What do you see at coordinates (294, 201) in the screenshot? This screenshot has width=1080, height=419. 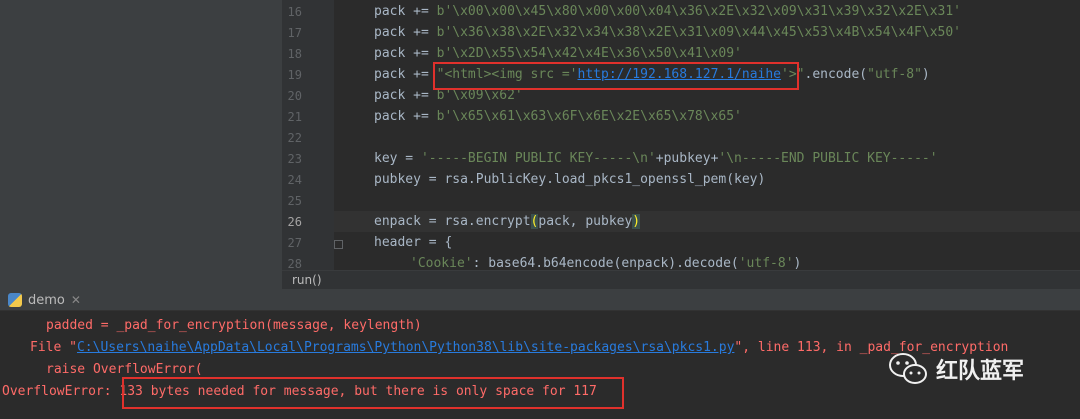 I see `line-number: 25` at bounding box center [294, 201].